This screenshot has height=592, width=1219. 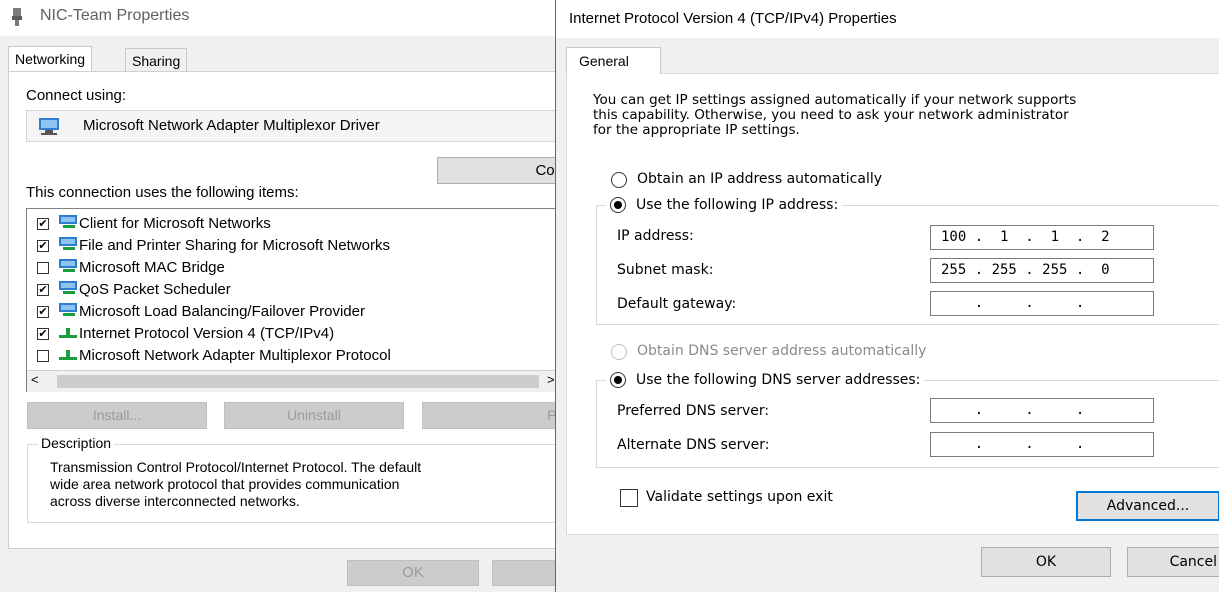 I want to click on item-label: Microsoft MAC Bridge, so click(x=152, y=267).